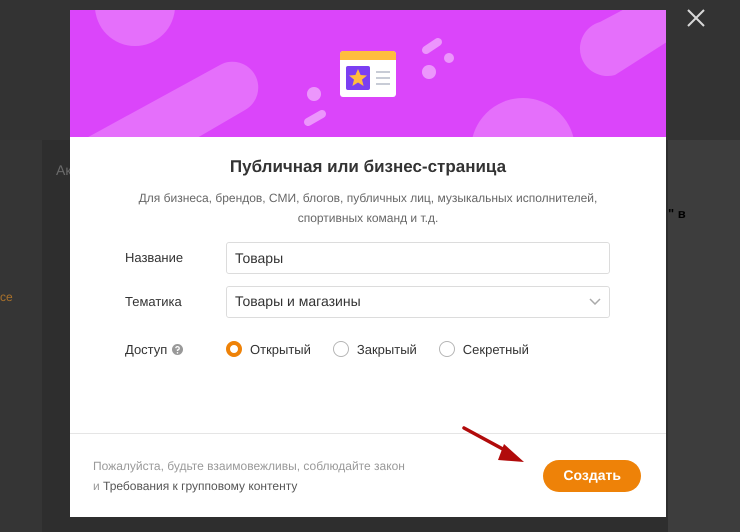 The width and height of the screenshot is (740, 532). What do you see at coordinates (418, 258) in the screenshot?
I see `text-field: Товары` at bounding box center [418, 258].